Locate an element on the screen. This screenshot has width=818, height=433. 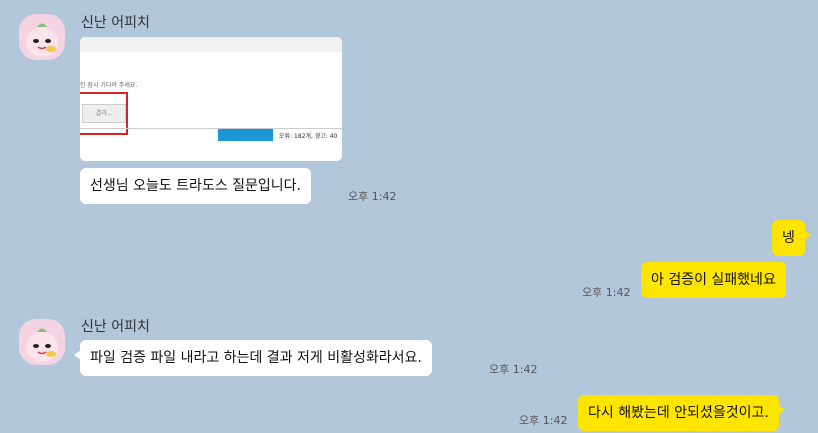
screenshot-titlebar is located at coordinates (211, 44).